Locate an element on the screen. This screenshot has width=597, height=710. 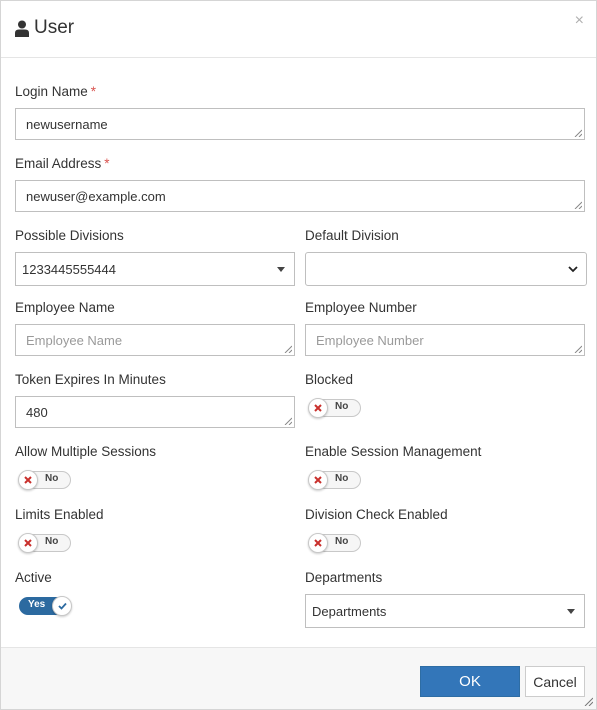
login-name-value: newusername is located at coordinates (67, 124).